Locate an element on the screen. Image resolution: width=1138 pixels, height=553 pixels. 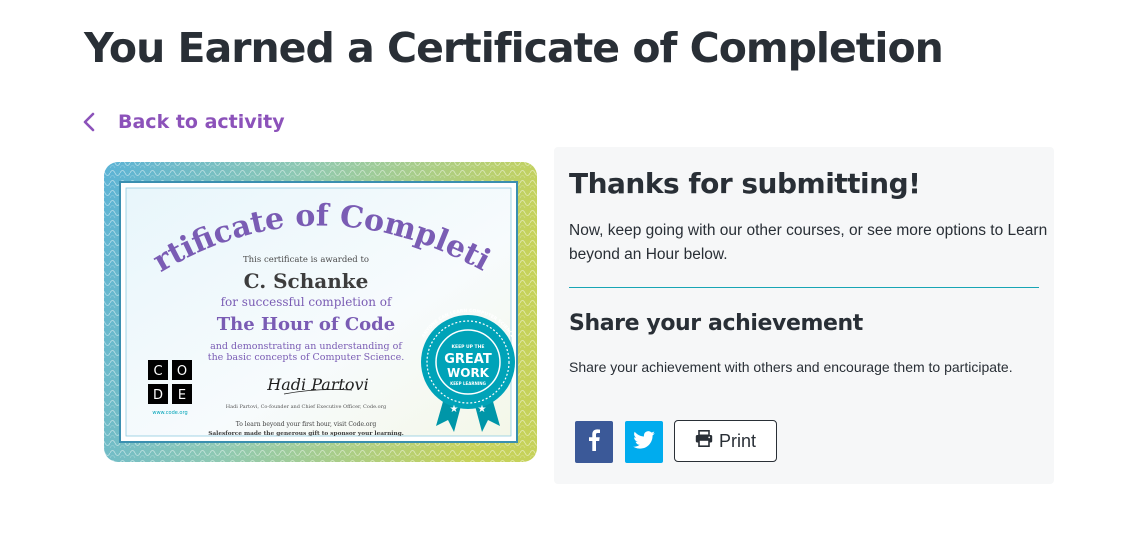
course-name: The Hour of Code is located at coordinates (306, 324).